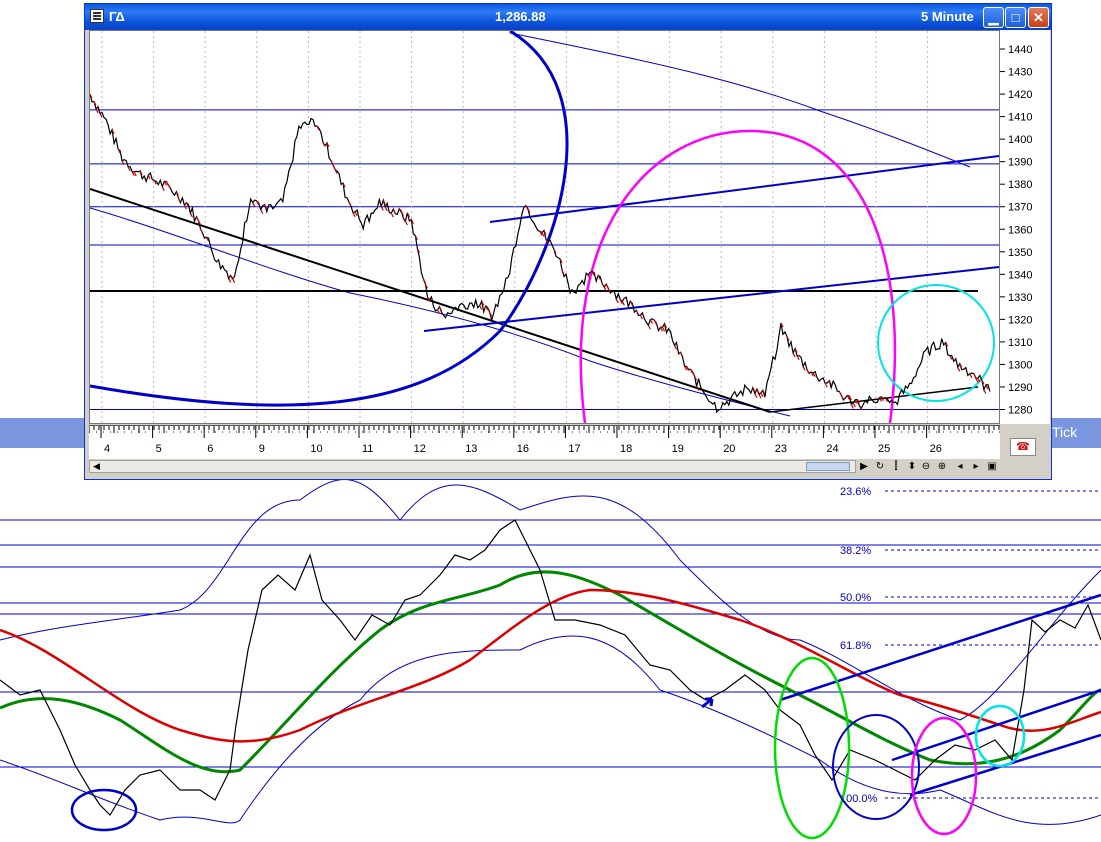 The width and height of the screenshot is (1101, 842). Describe the element at coordinates (97, 16) in the screenshot. I see `chart-window-icon` at that location.